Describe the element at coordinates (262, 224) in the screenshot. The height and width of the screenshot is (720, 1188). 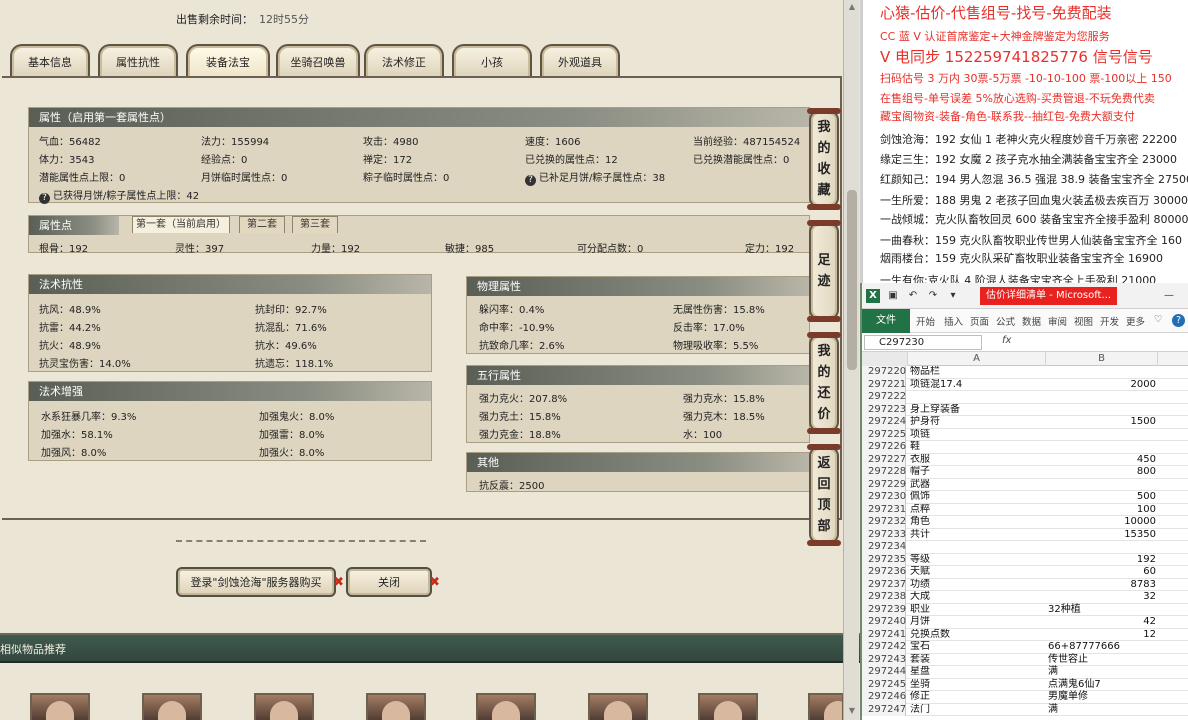
I see `subtab-set-2: 第二套` at that location.